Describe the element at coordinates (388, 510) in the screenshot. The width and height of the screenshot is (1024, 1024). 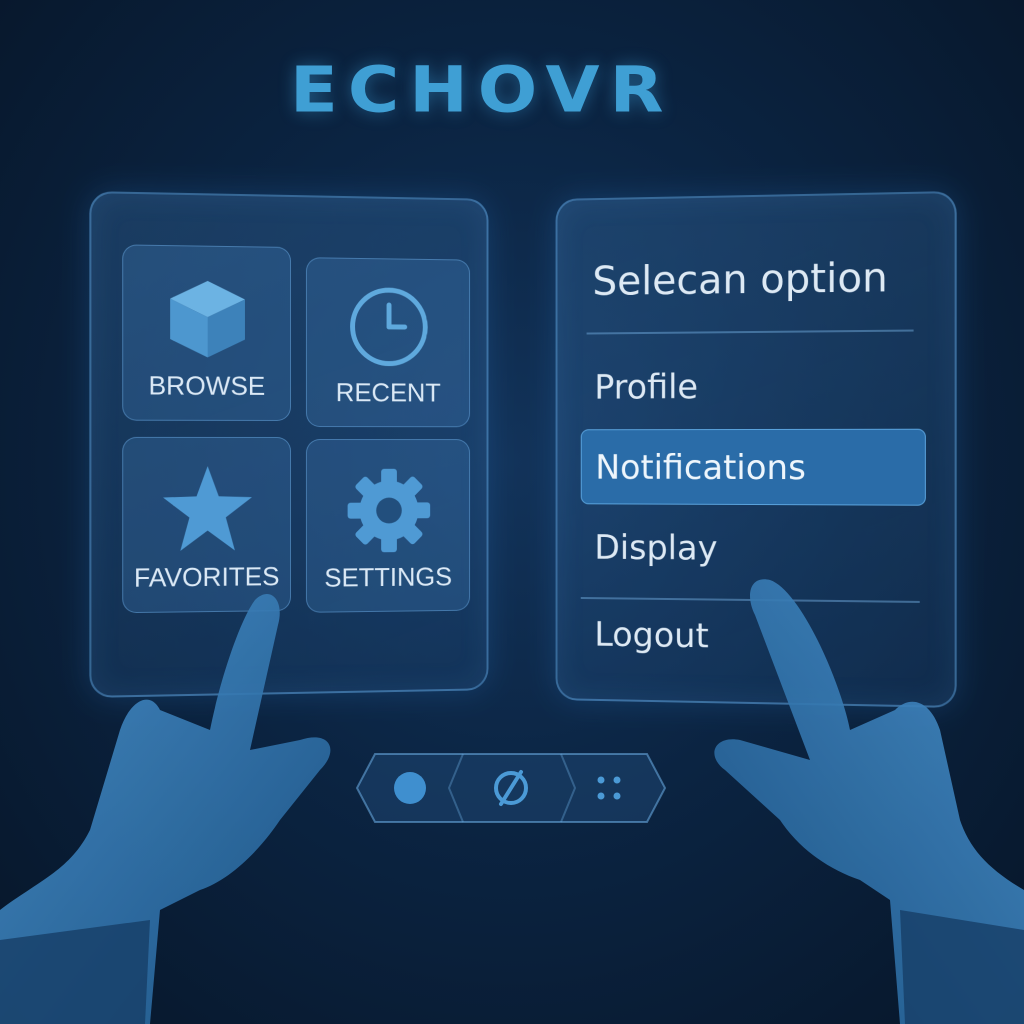
I see `gear-icon` at that location.